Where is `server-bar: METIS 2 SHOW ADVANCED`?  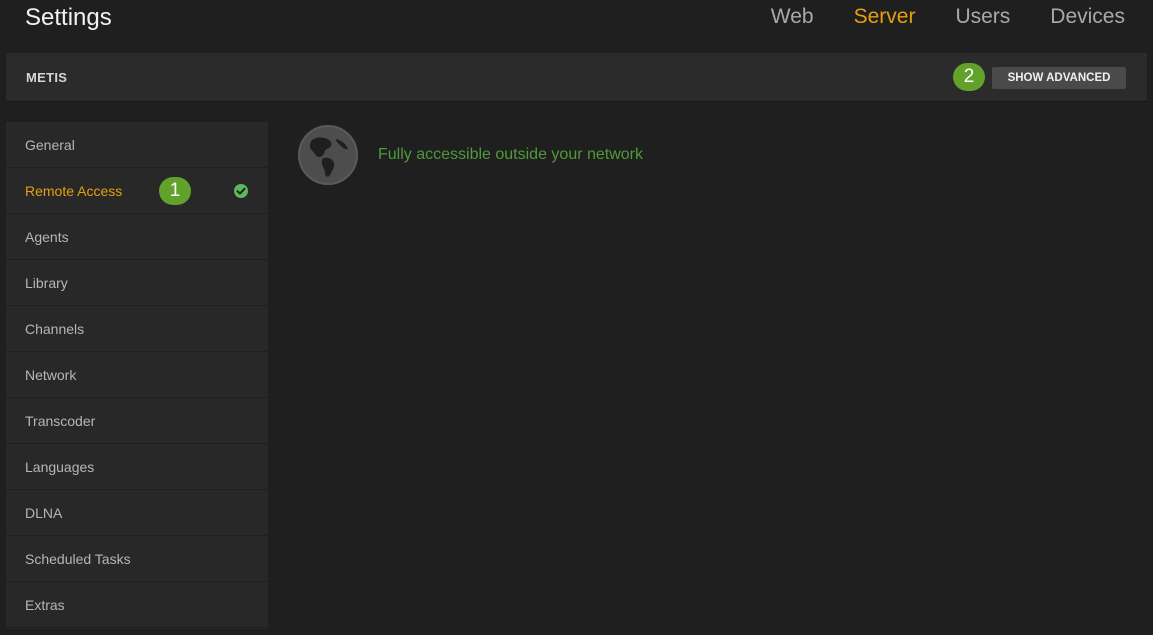 server-bar: METIS 2 SHOW ADVANCED is located at coordinates (576, 77).